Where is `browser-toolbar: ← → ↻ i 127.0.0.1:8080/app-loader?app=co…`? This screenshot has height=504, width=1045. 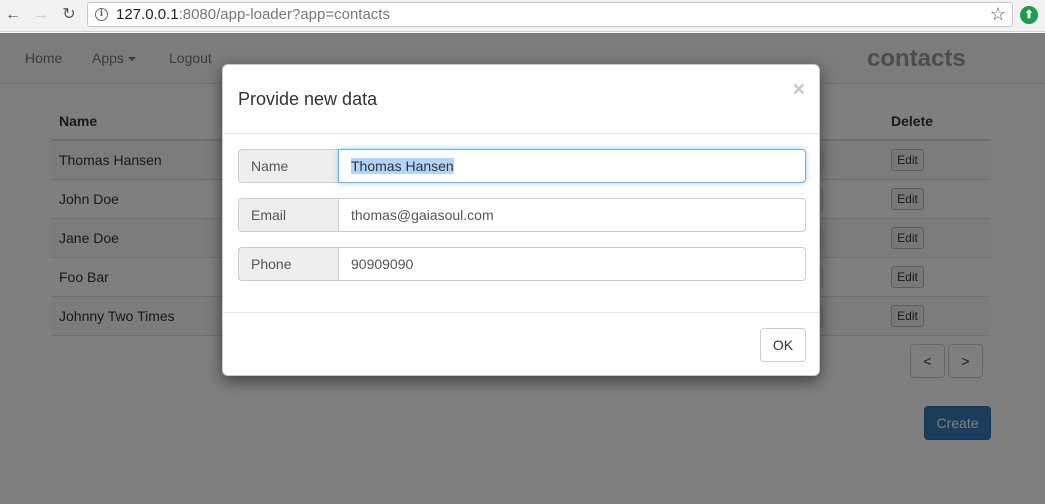
browser-toolbar: ← → ↻ i 127.0.0.1:8080/app-loader?app=co… is located at coordinates (522, 16).